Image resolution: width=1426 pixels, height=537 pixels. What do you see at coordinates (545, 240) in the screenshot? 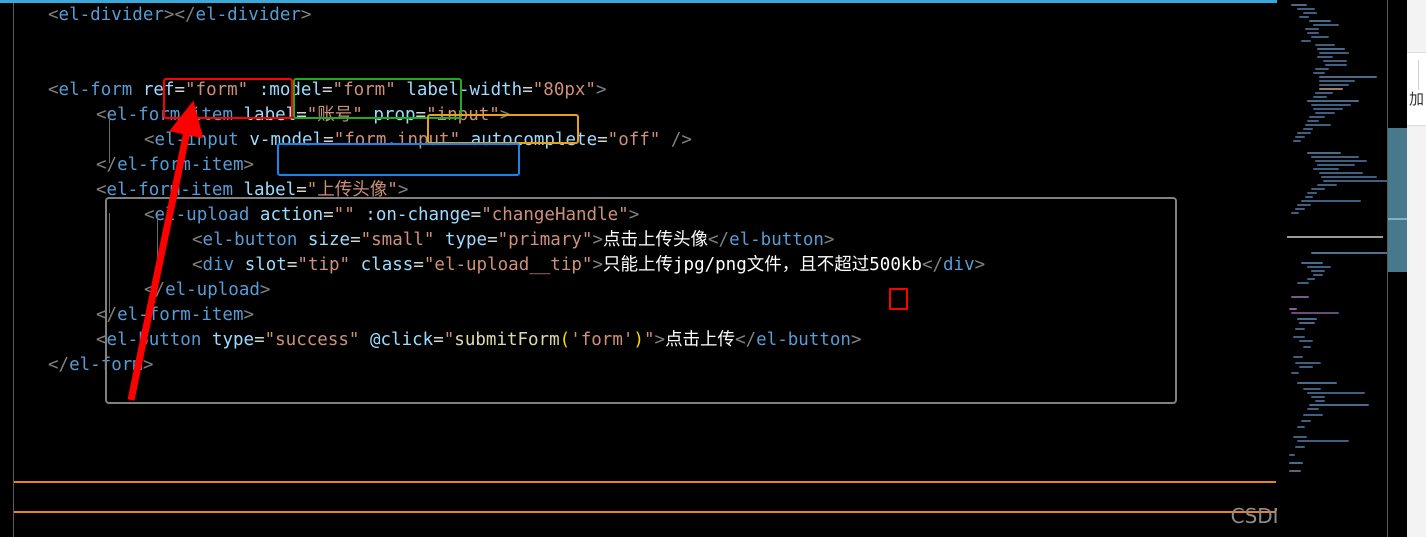
I see `code-token-str: "primary"` at bounding box center [545, 240].